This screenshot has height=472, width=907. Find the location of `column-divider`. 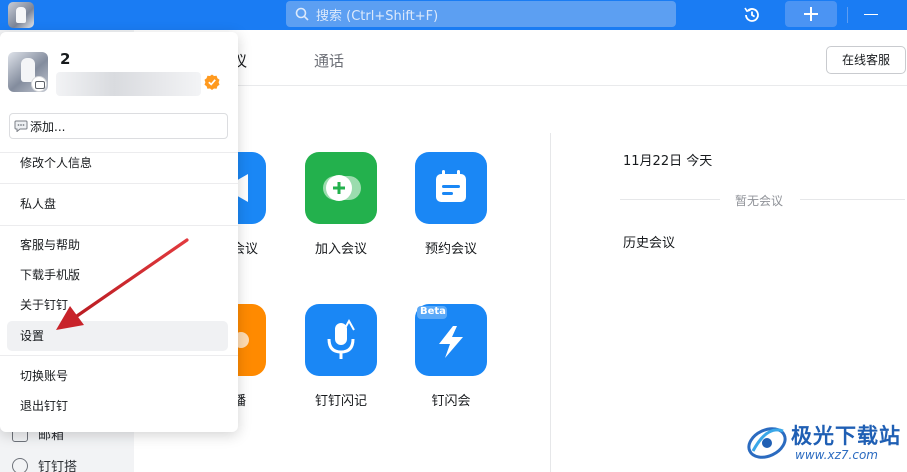

column-divider is located at coordinates (550, 302).